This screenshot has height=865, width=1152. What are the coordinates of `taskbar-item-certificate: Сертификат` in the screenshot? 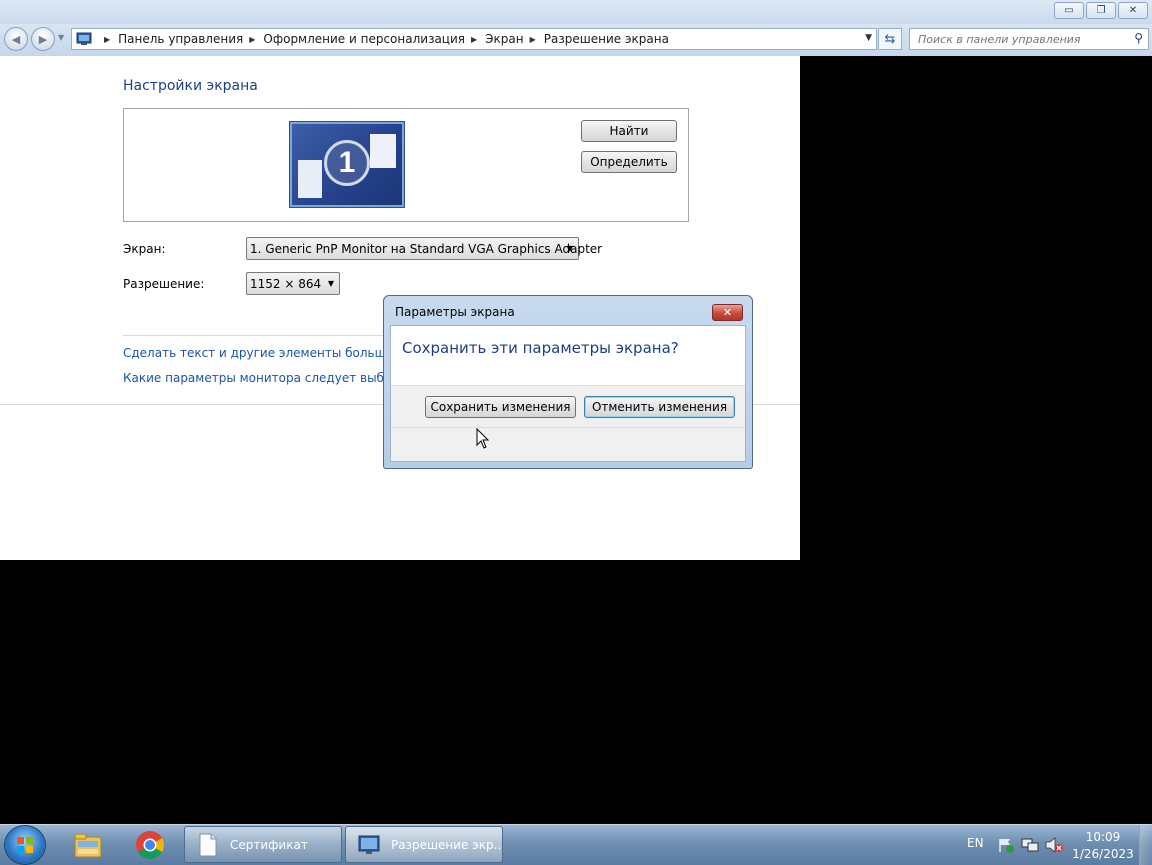 It's located at (263, 844).